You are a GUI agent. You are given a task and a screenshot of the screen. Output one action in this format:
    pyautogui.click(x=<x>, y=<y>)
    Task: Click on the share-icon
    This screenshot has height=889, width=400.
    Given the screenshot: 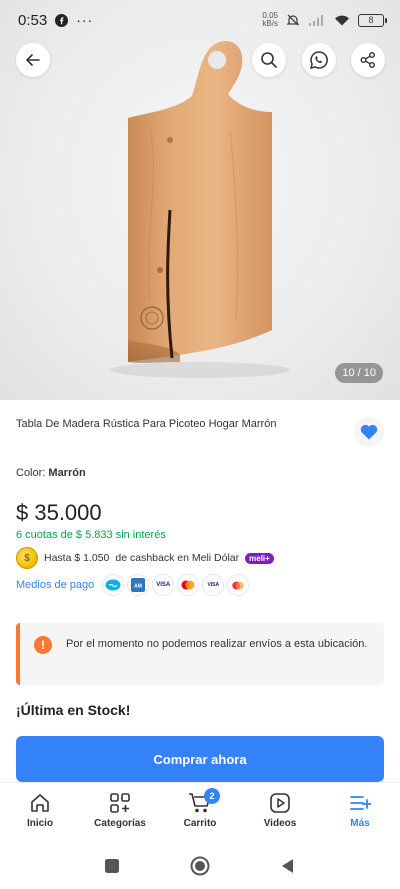 What is the action you would take?
    pyautogui.click(x=367, y=60)
    